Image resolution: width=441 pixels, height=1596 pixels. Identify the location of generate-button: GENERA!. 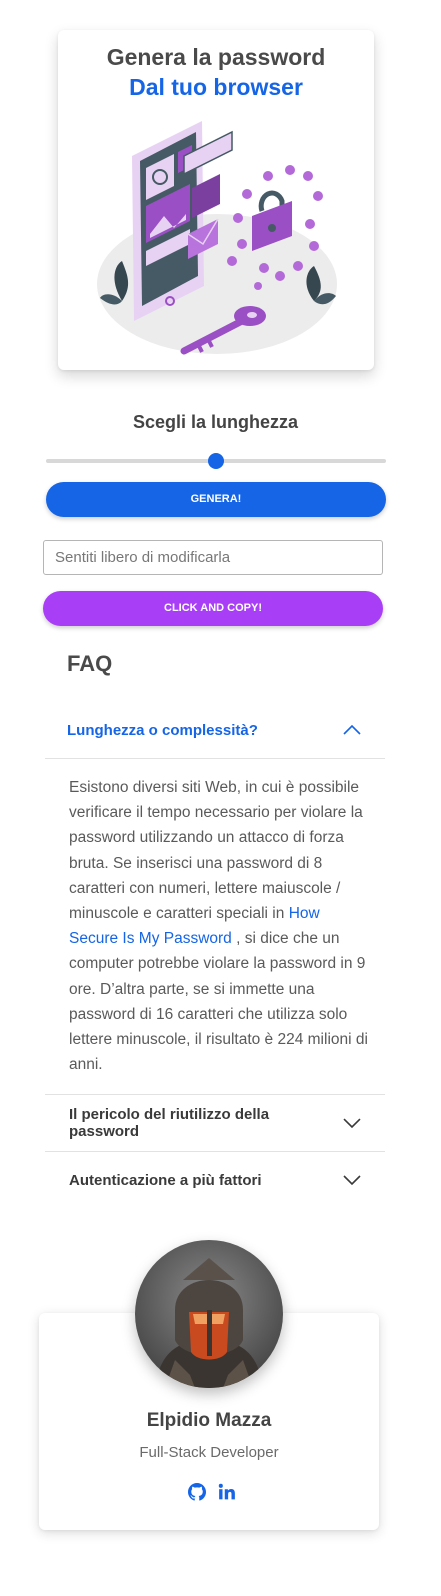
(216, 499).